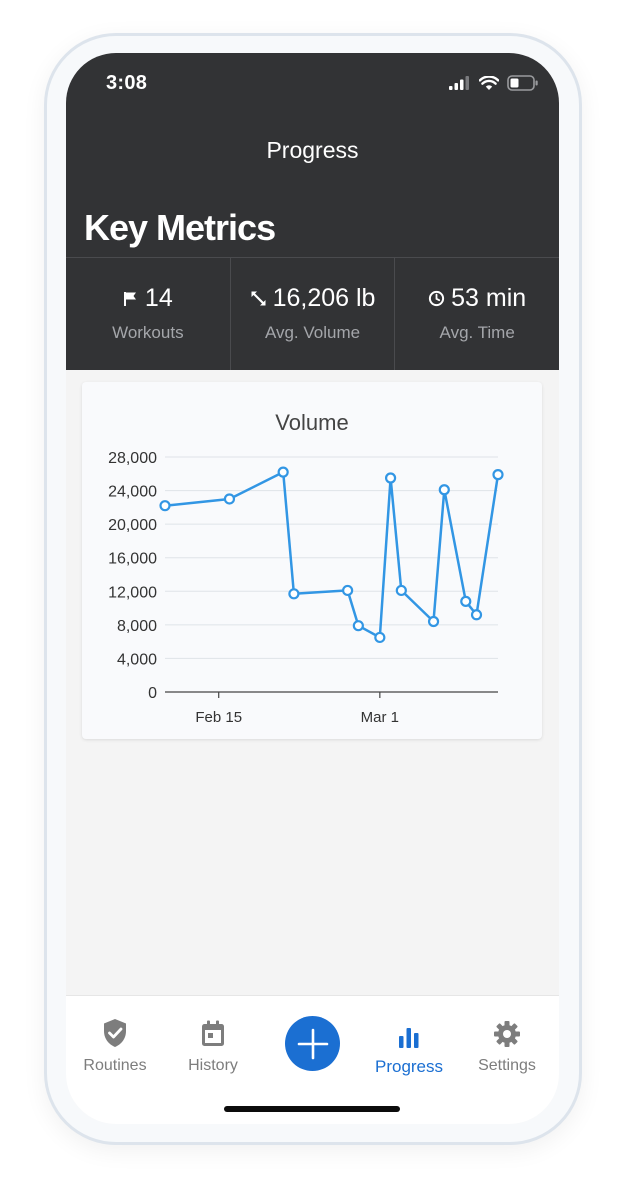 This screenshot has height=1185, width=632. Describe the element at coordinates (213, 1033) in the screenshot. I see `calendar-icon` at that location.